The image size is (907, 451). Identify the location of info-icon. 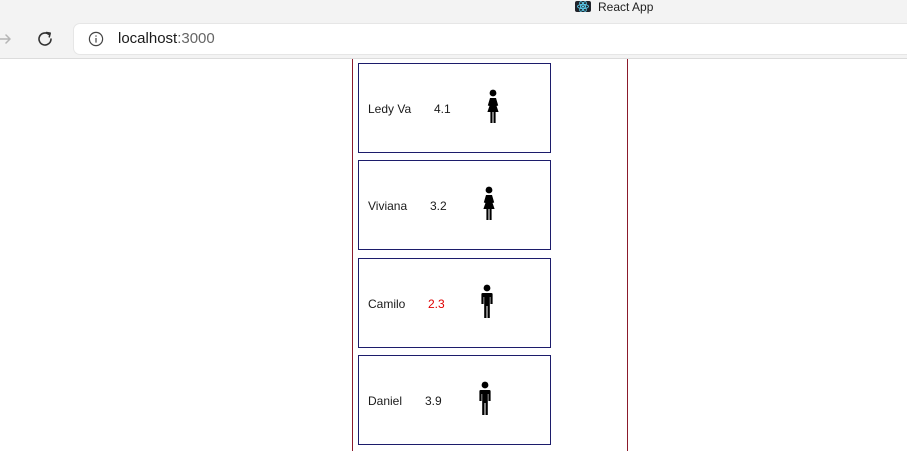
(96, 39).